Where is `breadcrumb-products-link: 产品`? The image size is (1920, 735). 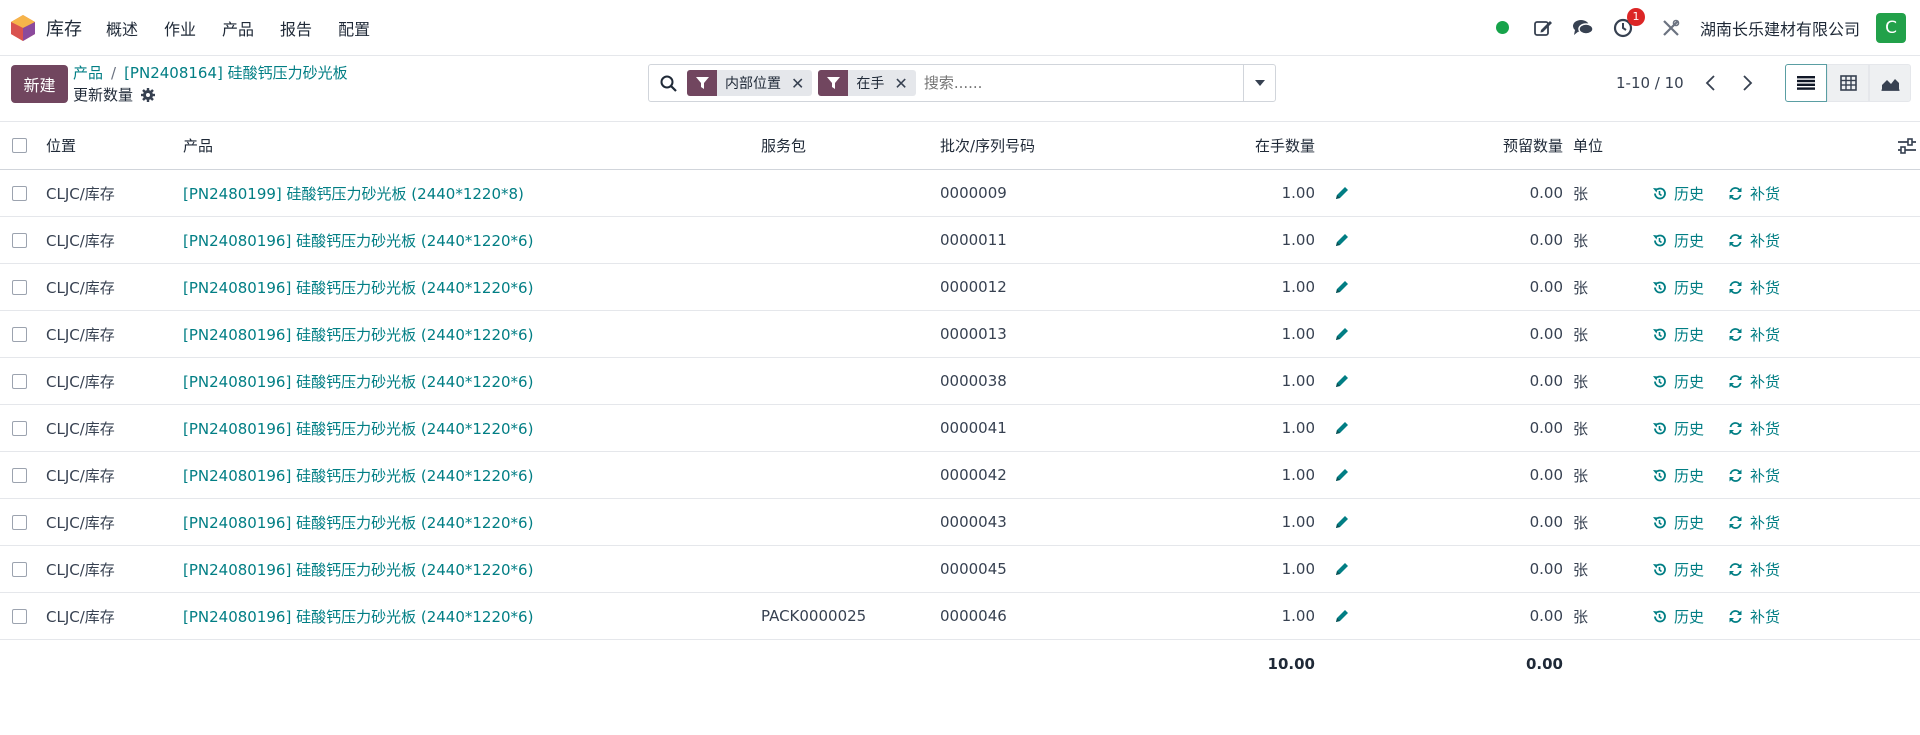
breadcrumb-products-link: 产品 is located at coordinates (88, 73).